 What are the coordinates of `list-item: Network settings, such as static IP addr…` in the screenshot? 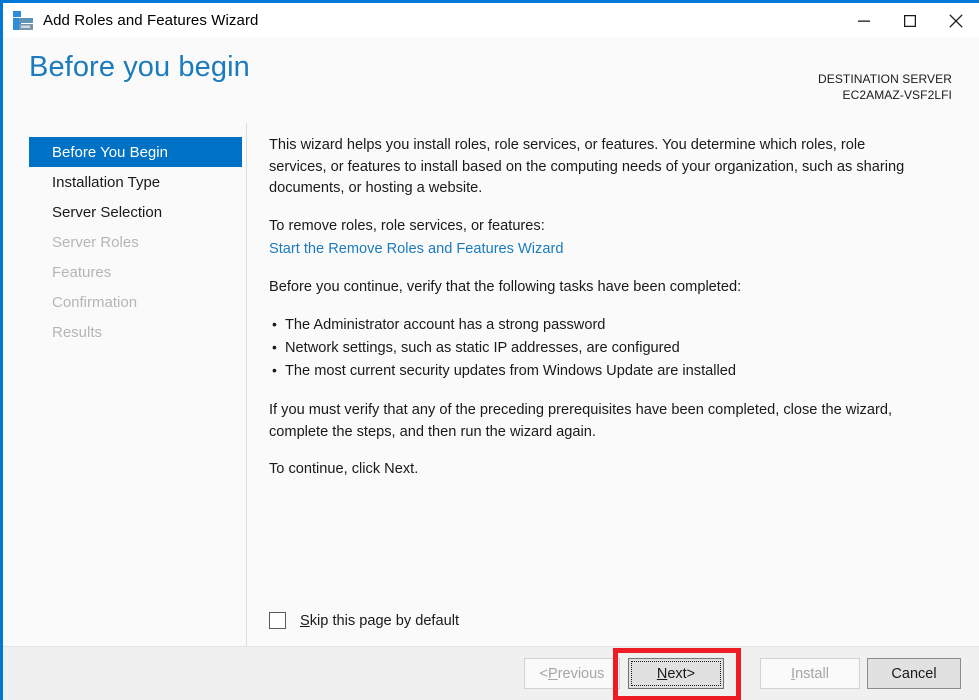 It's located at (613, 348).